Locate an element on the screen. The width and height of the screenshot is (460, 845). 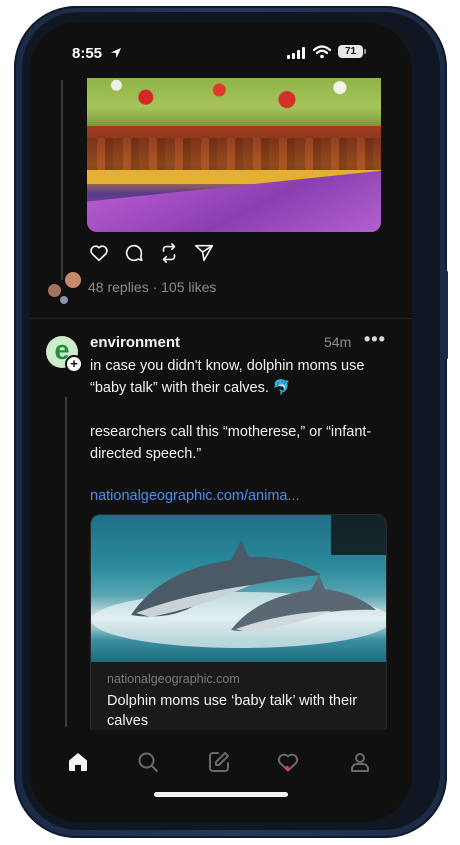
home-indicator is located at coordinates (221, 794).